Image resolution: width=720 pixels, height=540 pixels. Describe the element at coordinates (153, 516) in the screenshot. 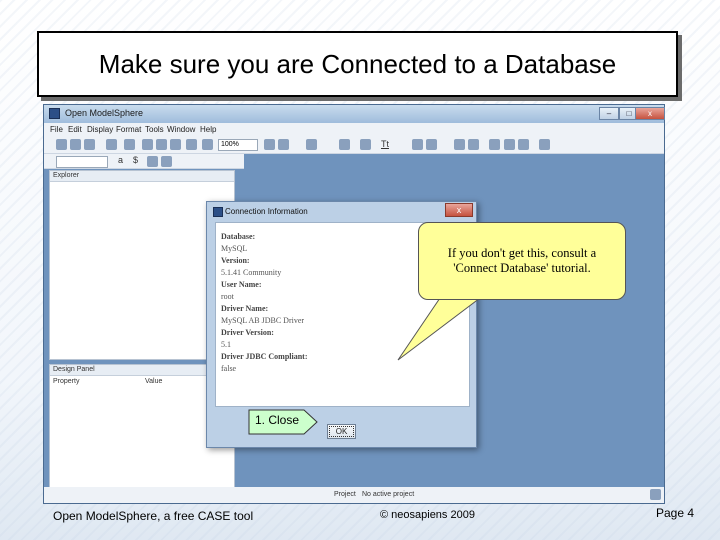

I see `footer-left: Open ModelSphere, a free CASE tool` at that location.